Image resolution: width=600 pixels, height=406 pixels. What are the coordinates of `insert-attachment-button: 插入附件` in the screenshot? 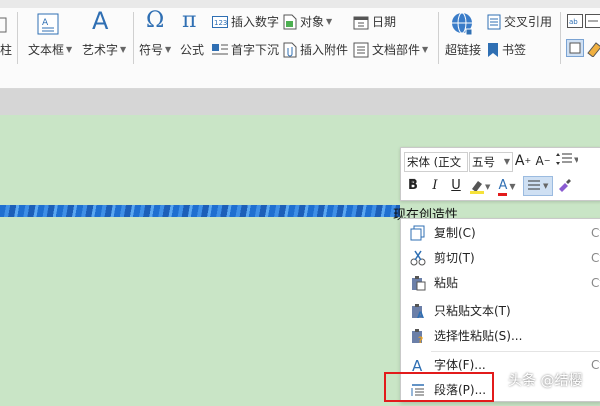 It's located at (315, 49).